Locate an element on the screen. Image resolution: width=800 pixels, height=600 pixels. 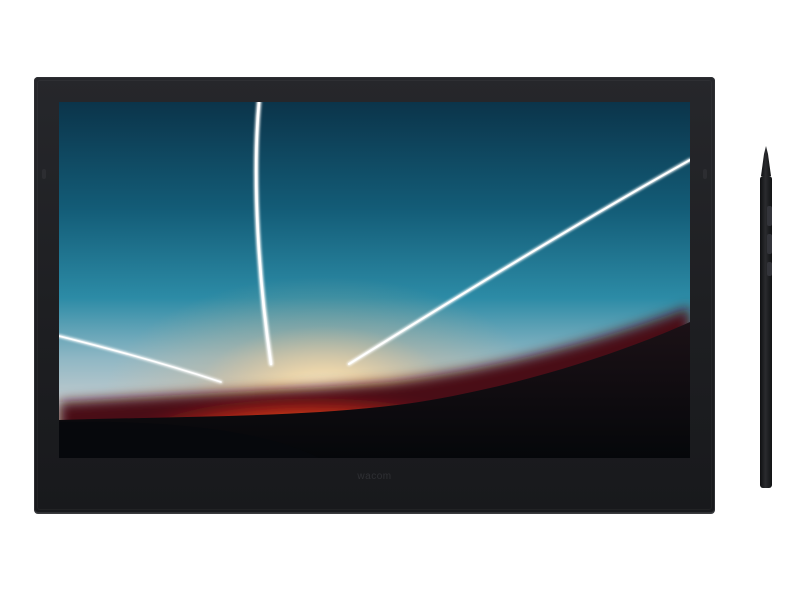
stylus-pen is located at coordinates (766, 317).